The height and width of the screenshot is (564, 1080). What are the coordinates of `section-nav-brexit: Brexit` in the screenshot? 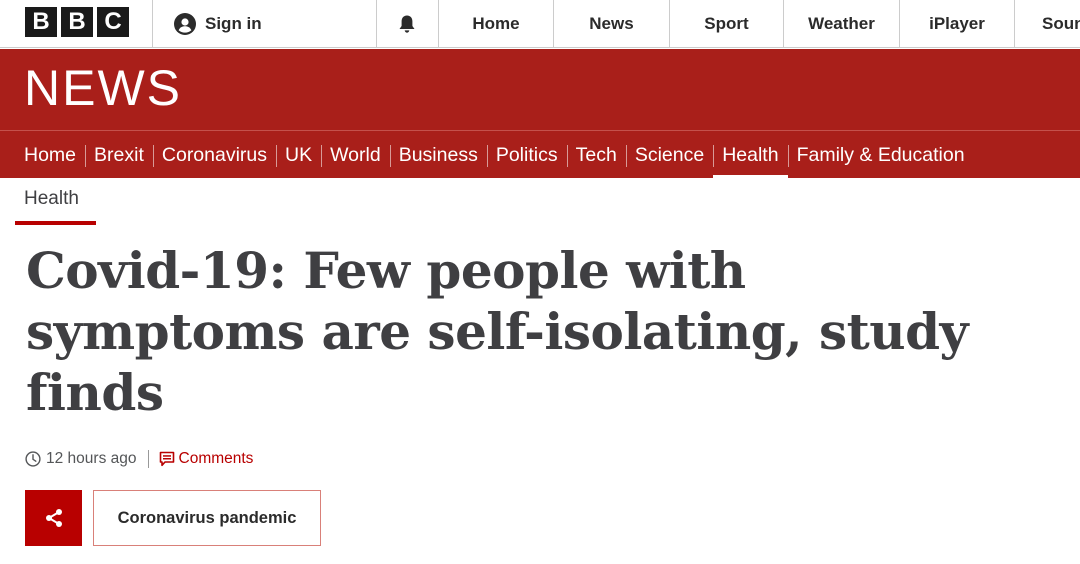 It's located at (119, 155).